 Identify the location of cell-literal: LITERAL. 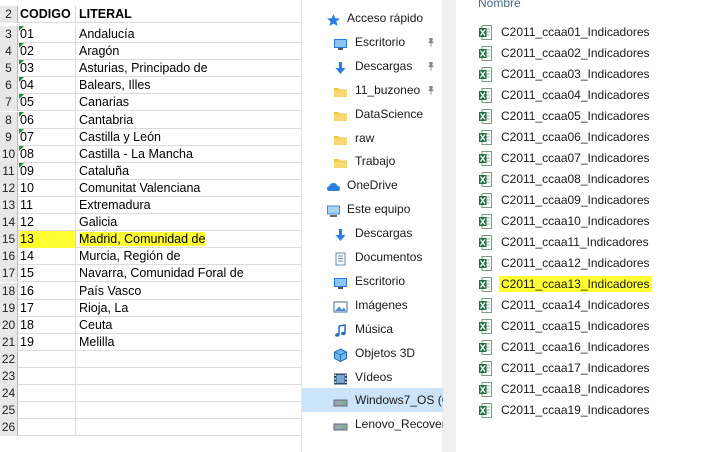
(189, 14).